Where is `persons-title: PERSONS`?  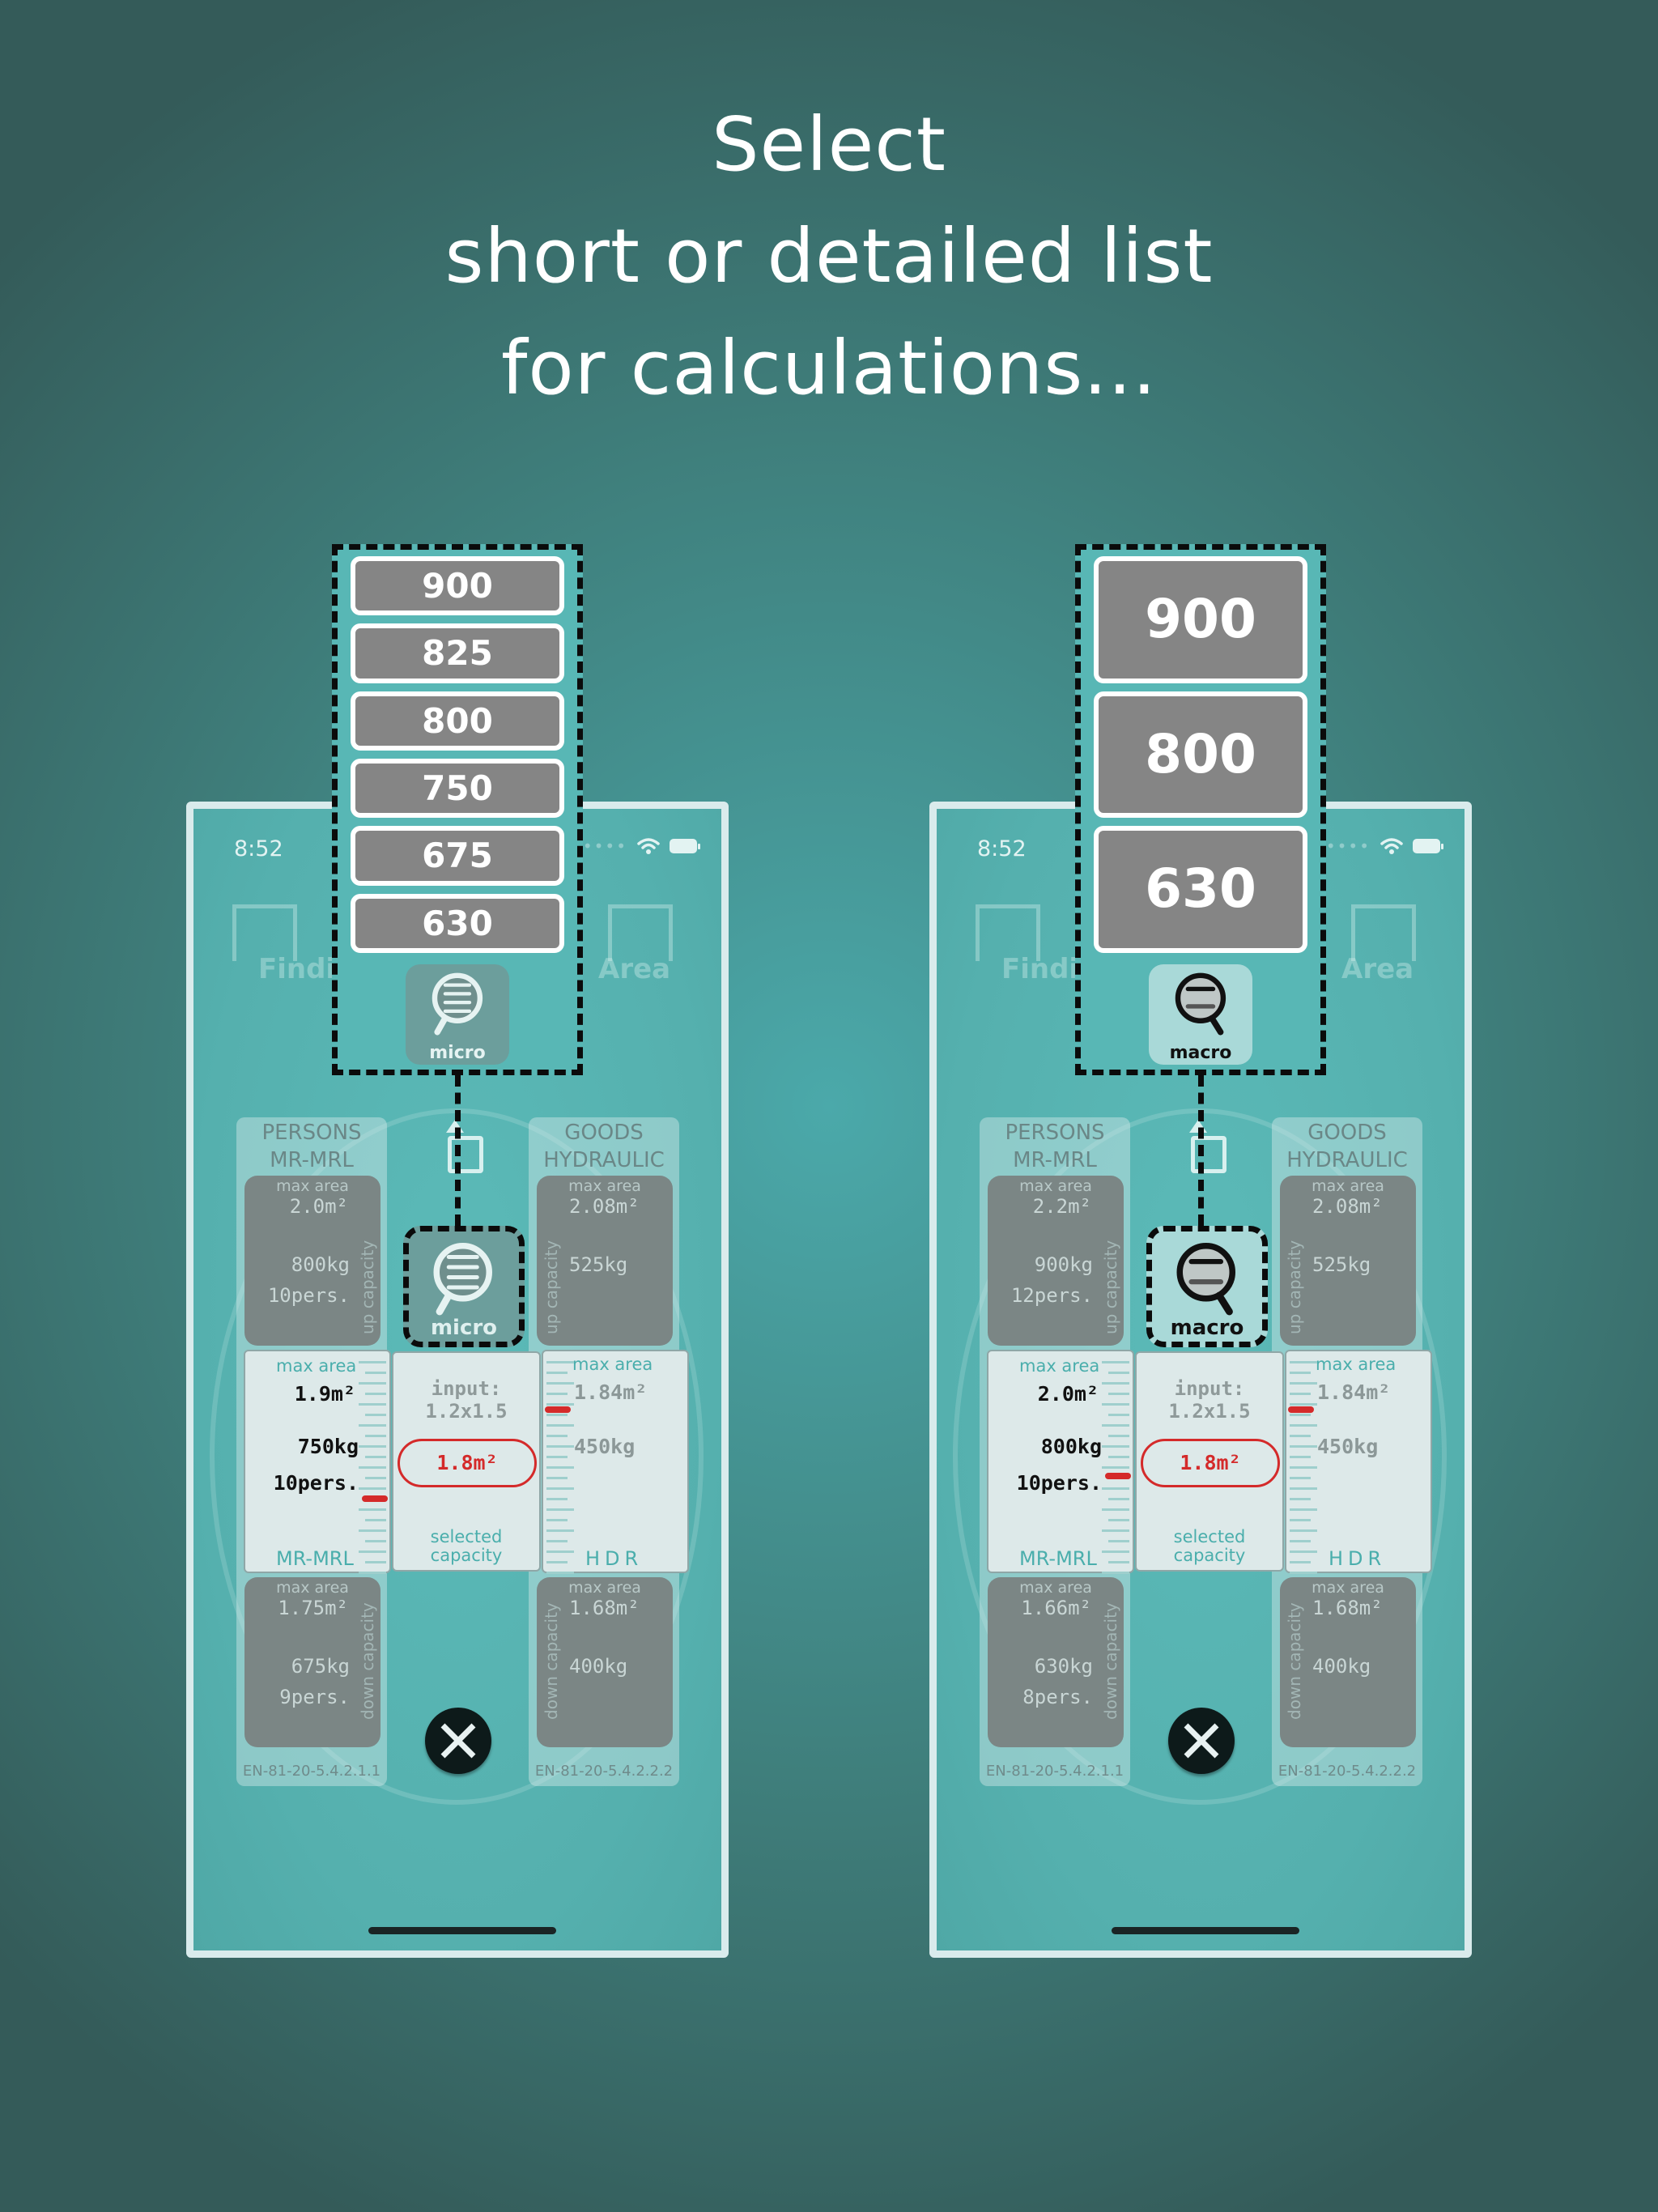
persons-title: PERSONS is located at coordinates (1055, 1133).